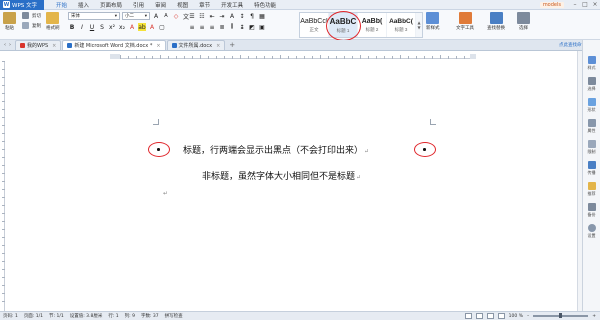 Image resolution: width=600 pixels, height=320 pixels. What do you see at coordinates (591, 231) in the screenshot?
I see `side-item-settings: 设置` at bounding box center [591, 231].